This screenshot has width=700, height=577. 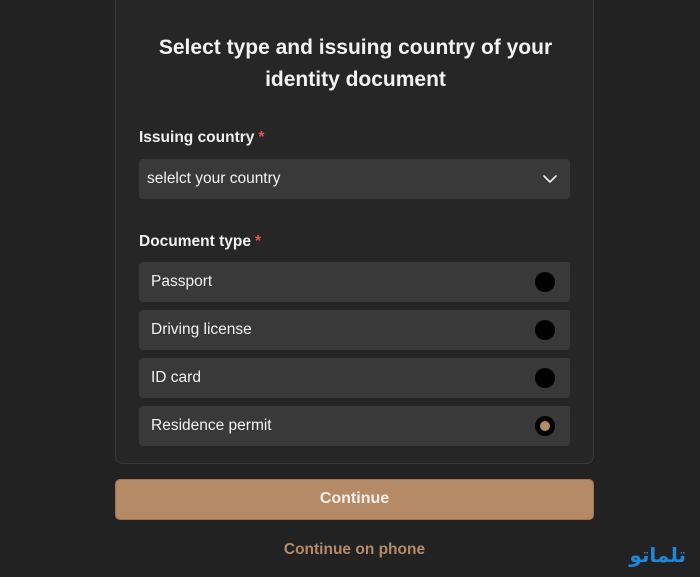 I want to click on issuing-country-label-text: Issuing country, so click(x=197, y=137).